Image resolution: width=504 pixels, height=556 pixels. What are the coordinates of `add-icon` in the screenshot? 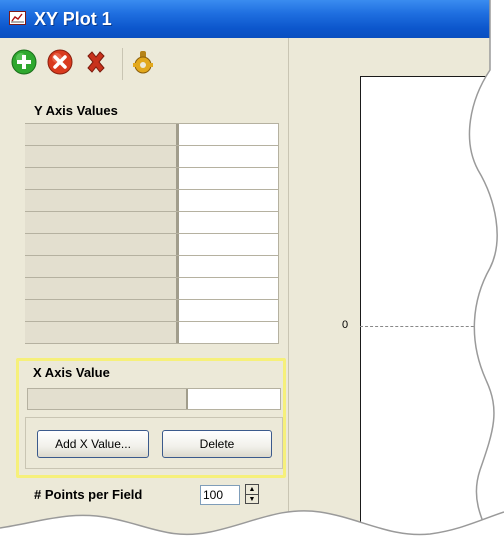 It's located at (24, 62).